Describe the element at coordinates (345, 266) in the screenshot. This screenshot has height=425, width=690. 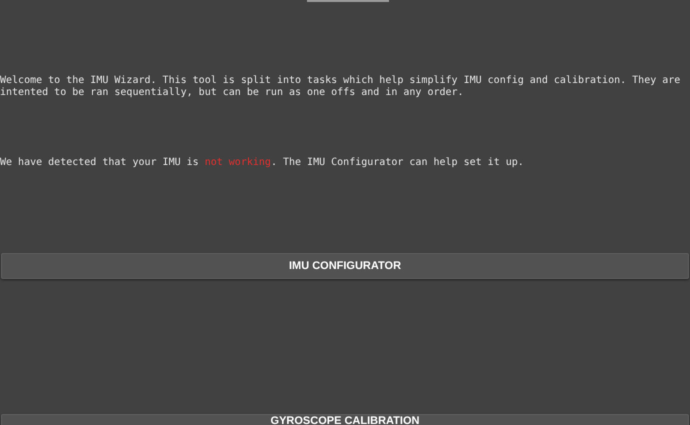
I see `imu-configurator-button: IMU CONFIGURATOR` at that location.